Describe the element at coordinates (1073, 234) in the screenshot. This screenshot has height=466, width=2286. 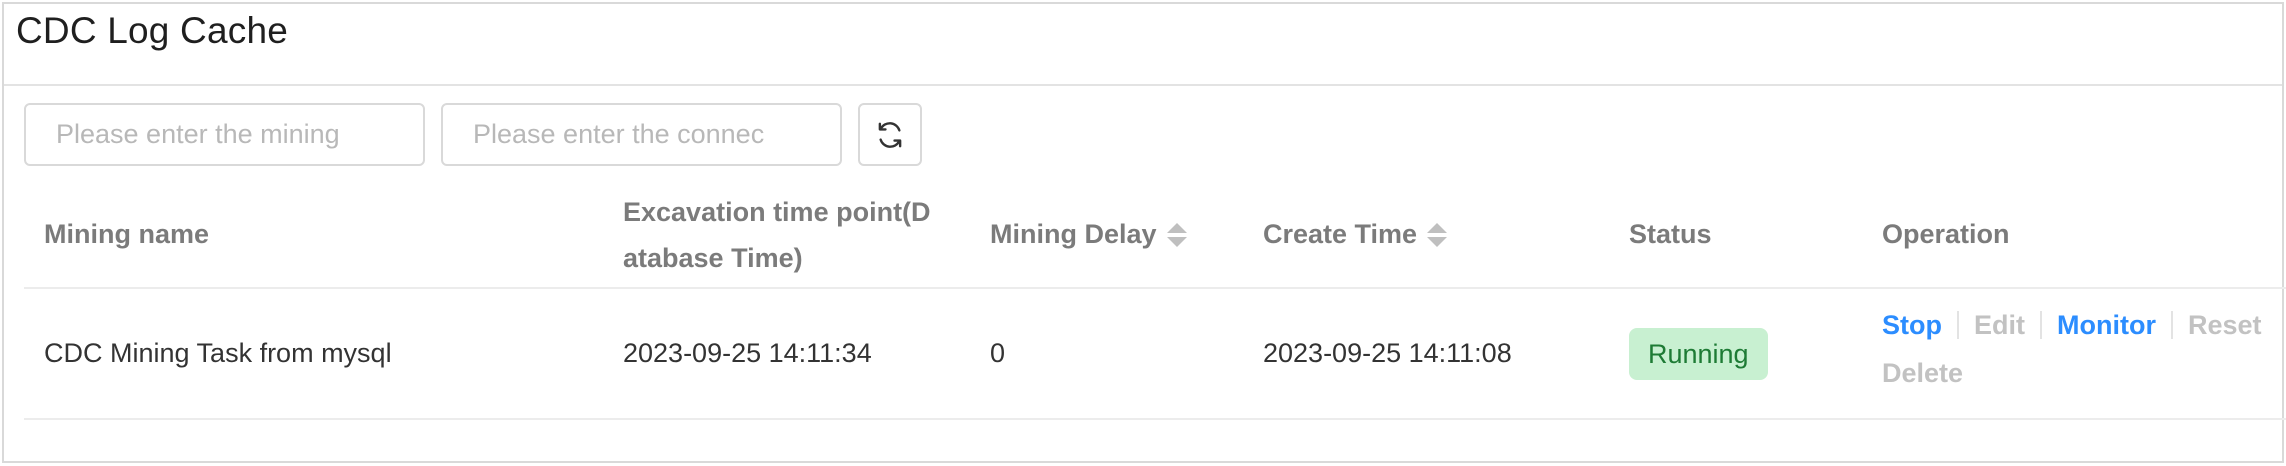
I see `mining-delay-header-label: Mining Delay` at that location.